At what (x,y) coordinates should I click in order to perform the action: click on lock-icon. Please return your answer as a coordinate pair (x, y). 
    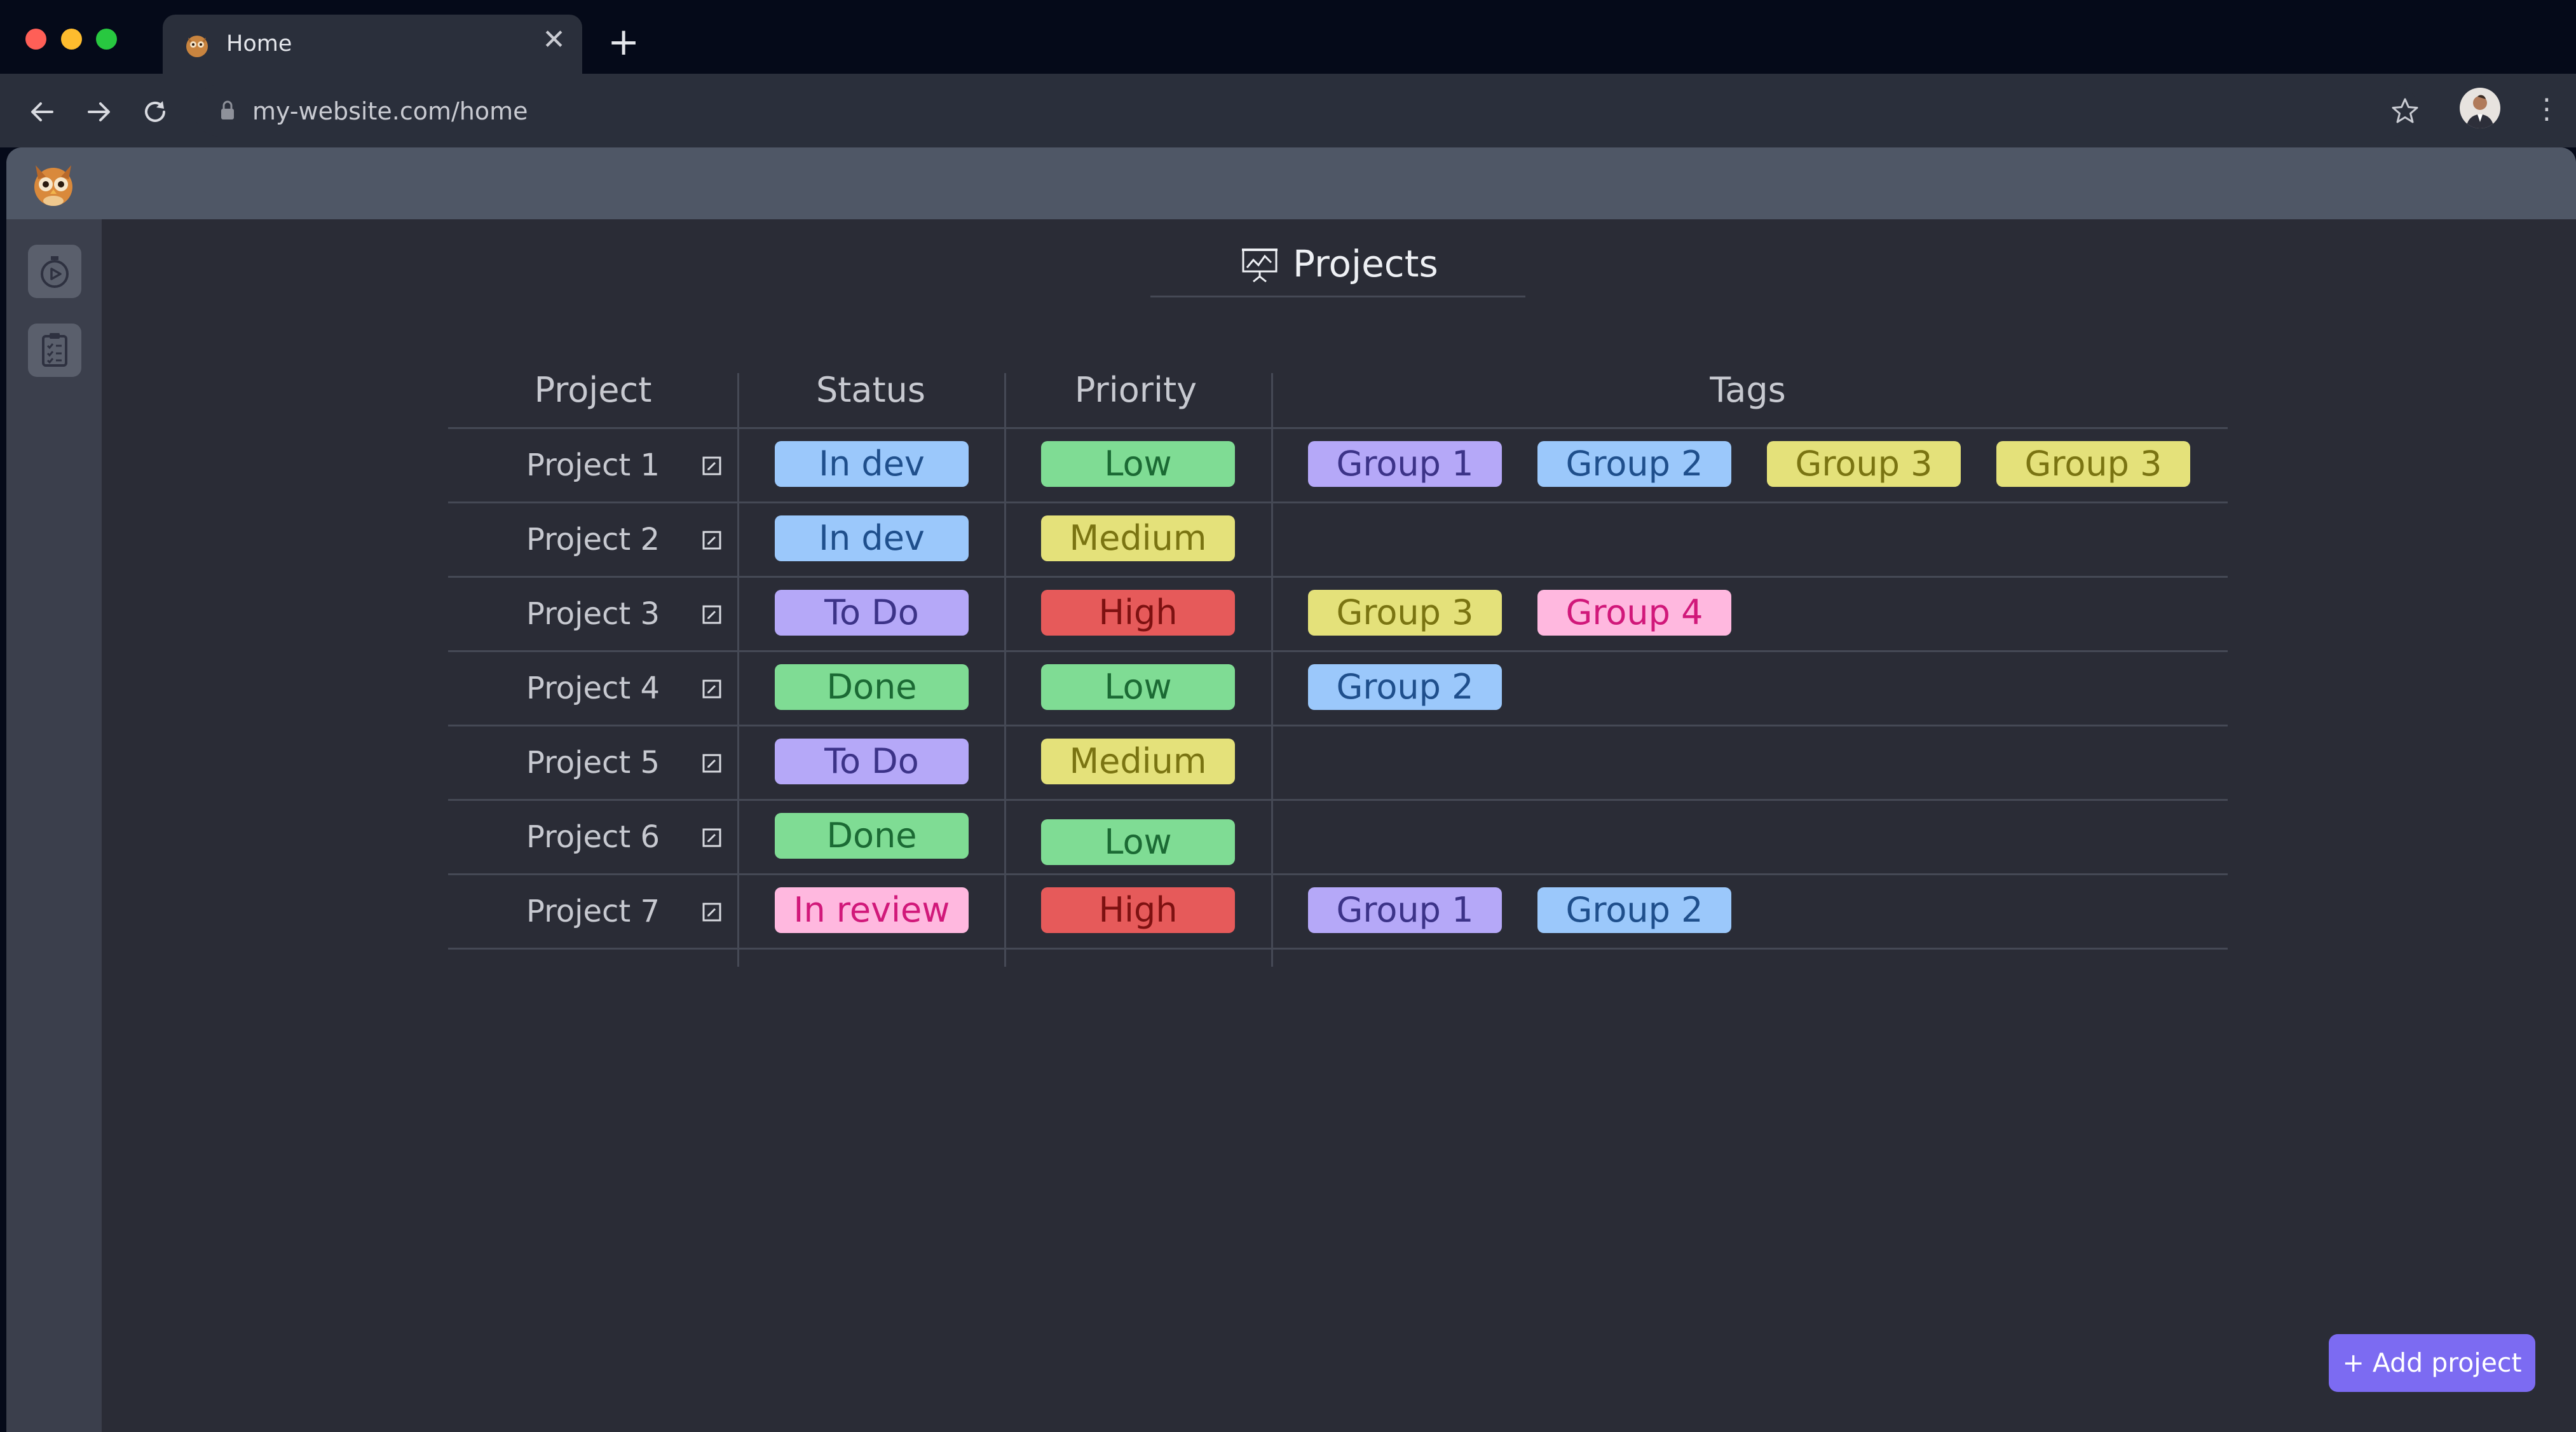
    Looking at the image, I should click on (227, 109).